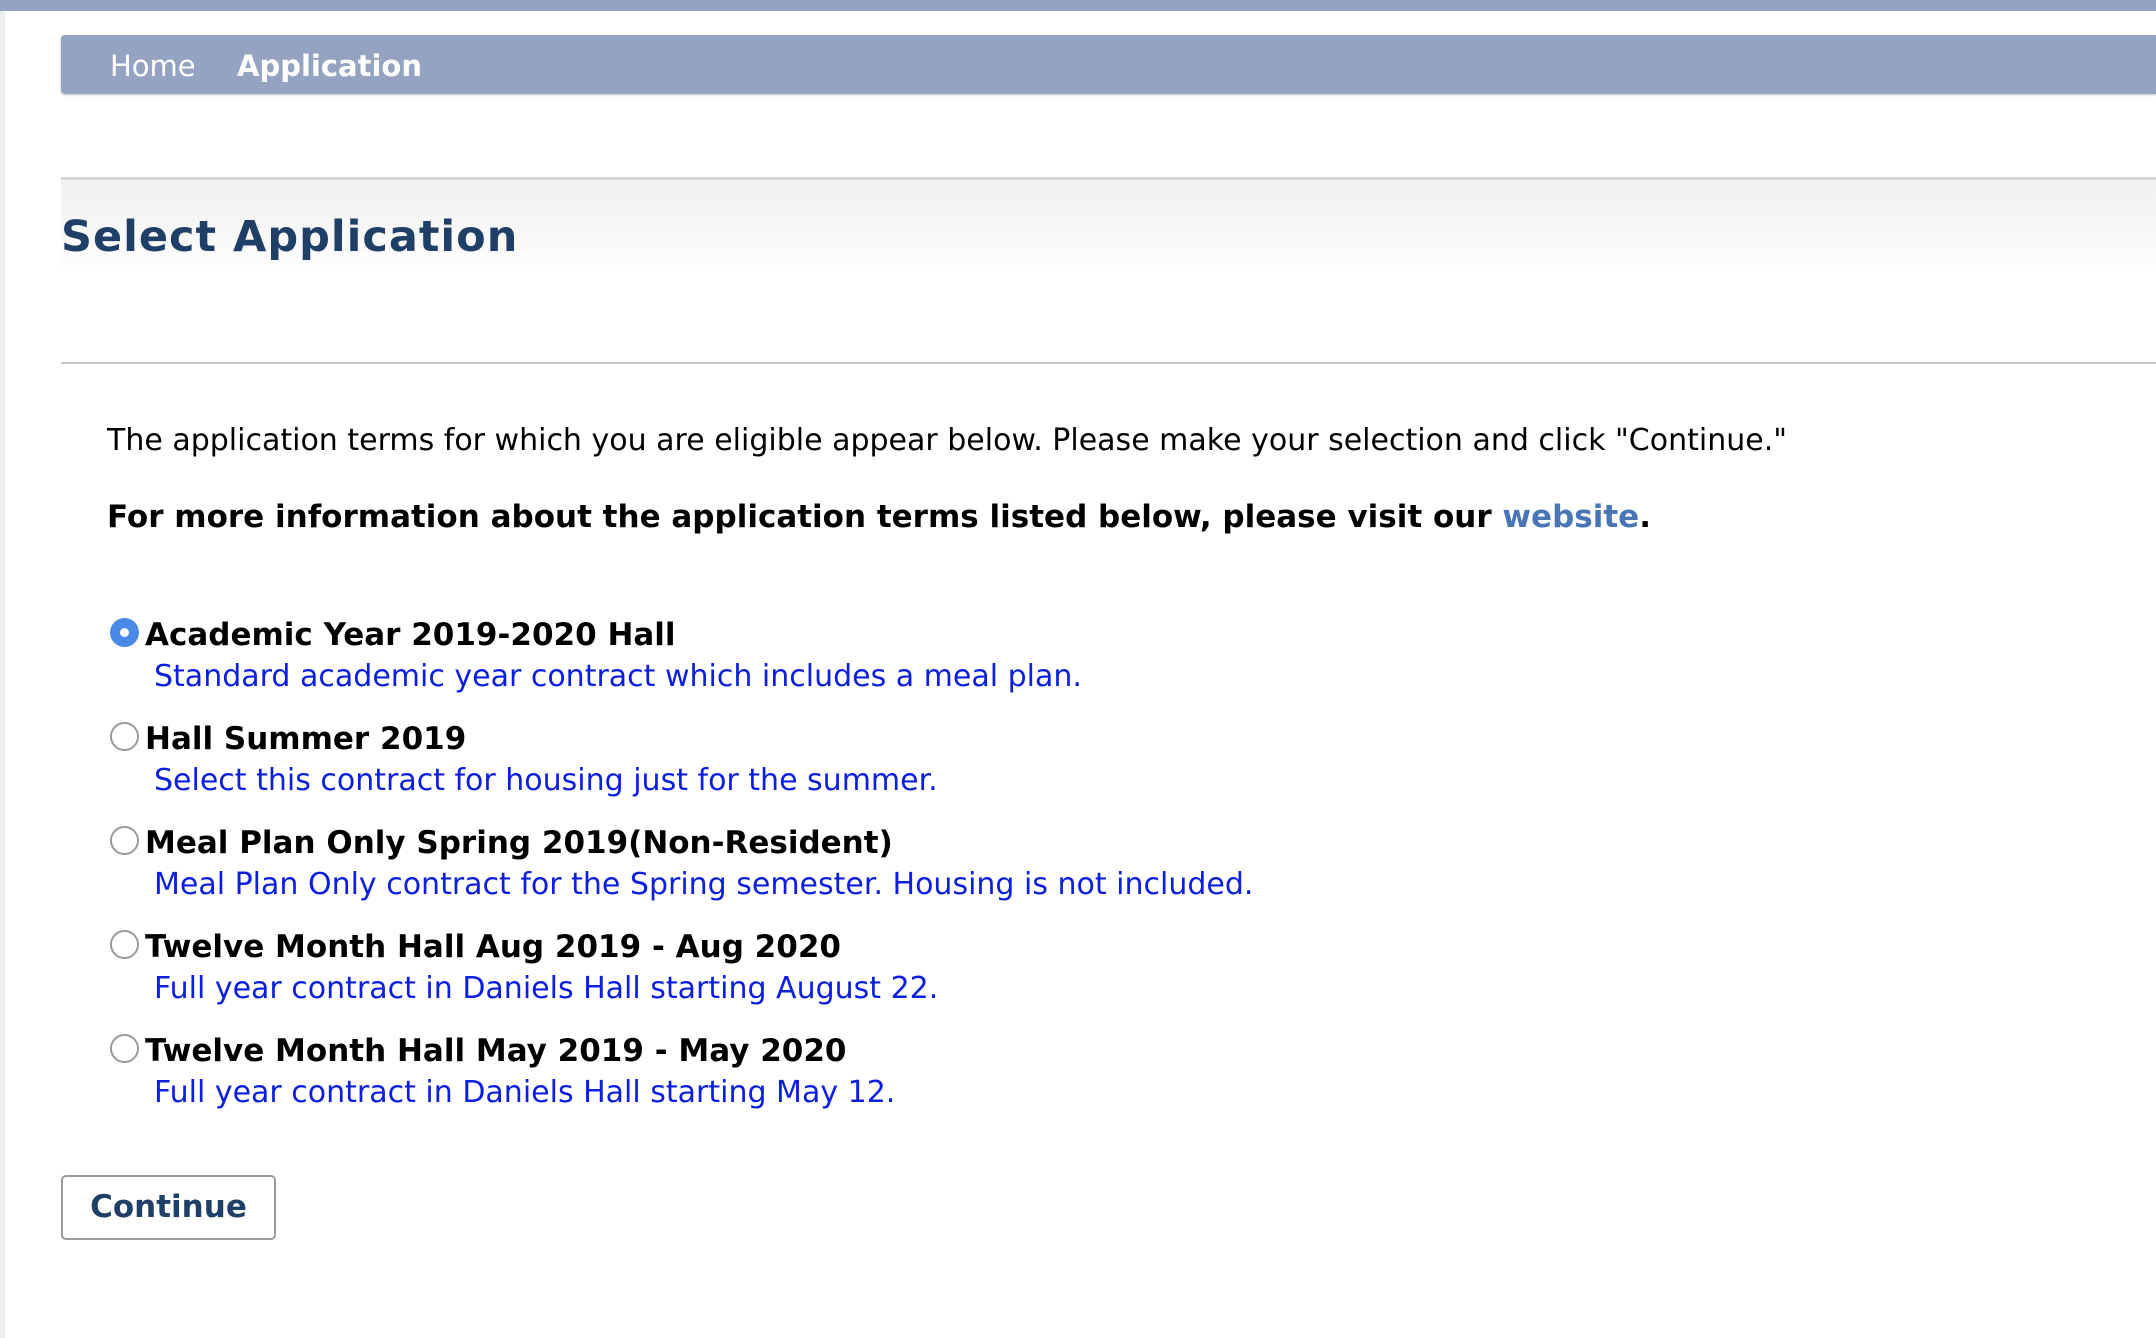  I want to click on title-band: Select Application, so click(1108, 225).